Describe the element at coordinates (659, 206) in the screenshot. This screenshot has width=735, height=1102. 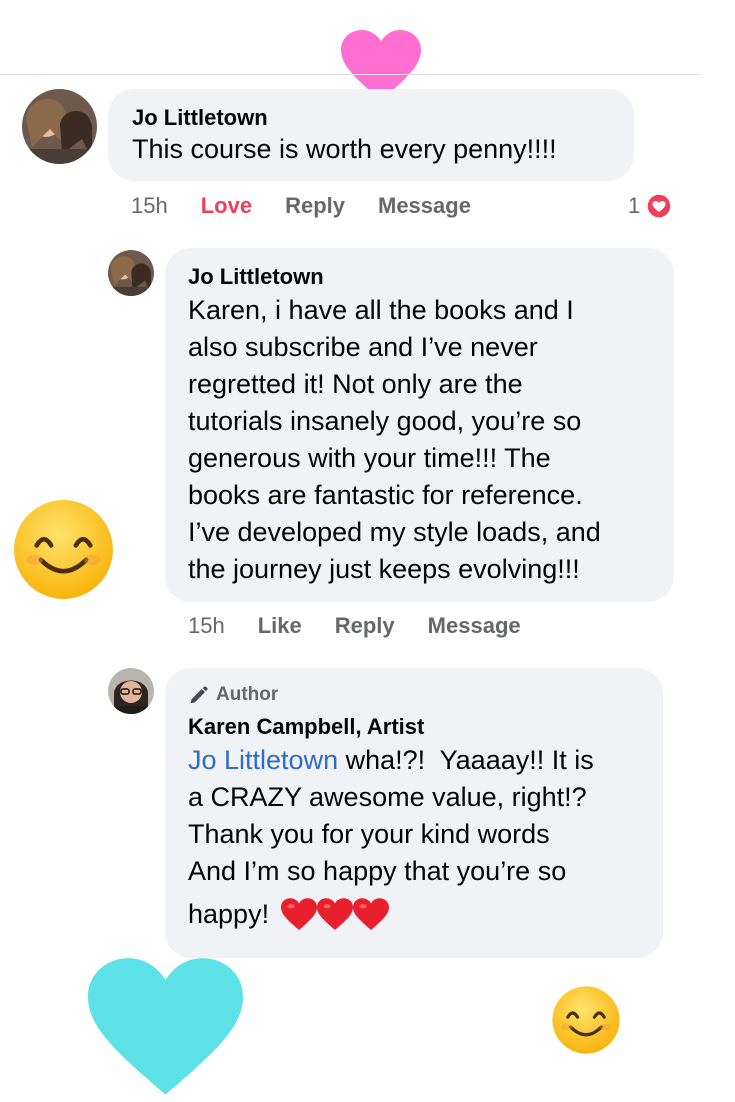
I see `love-reaction-icon` at that location.